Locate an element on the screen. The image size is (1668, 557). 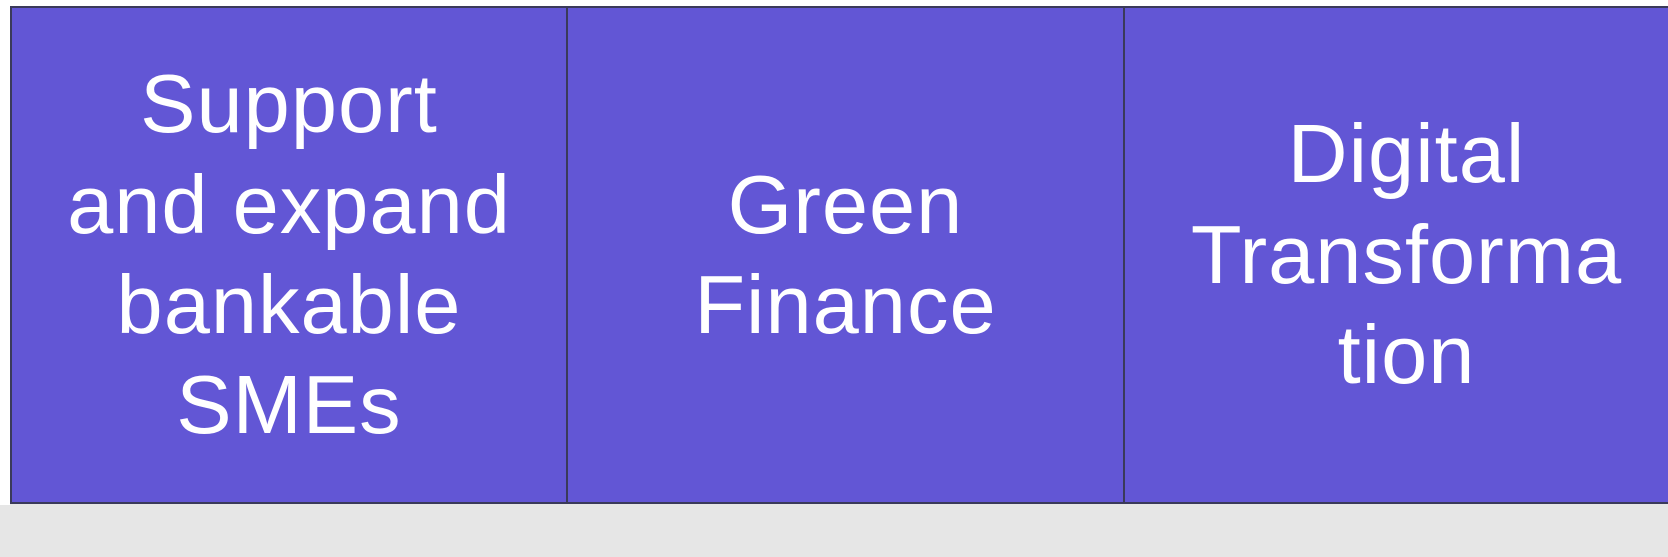
pillar-label-green-finance: Green Finance is located at coordinates (845, 254).